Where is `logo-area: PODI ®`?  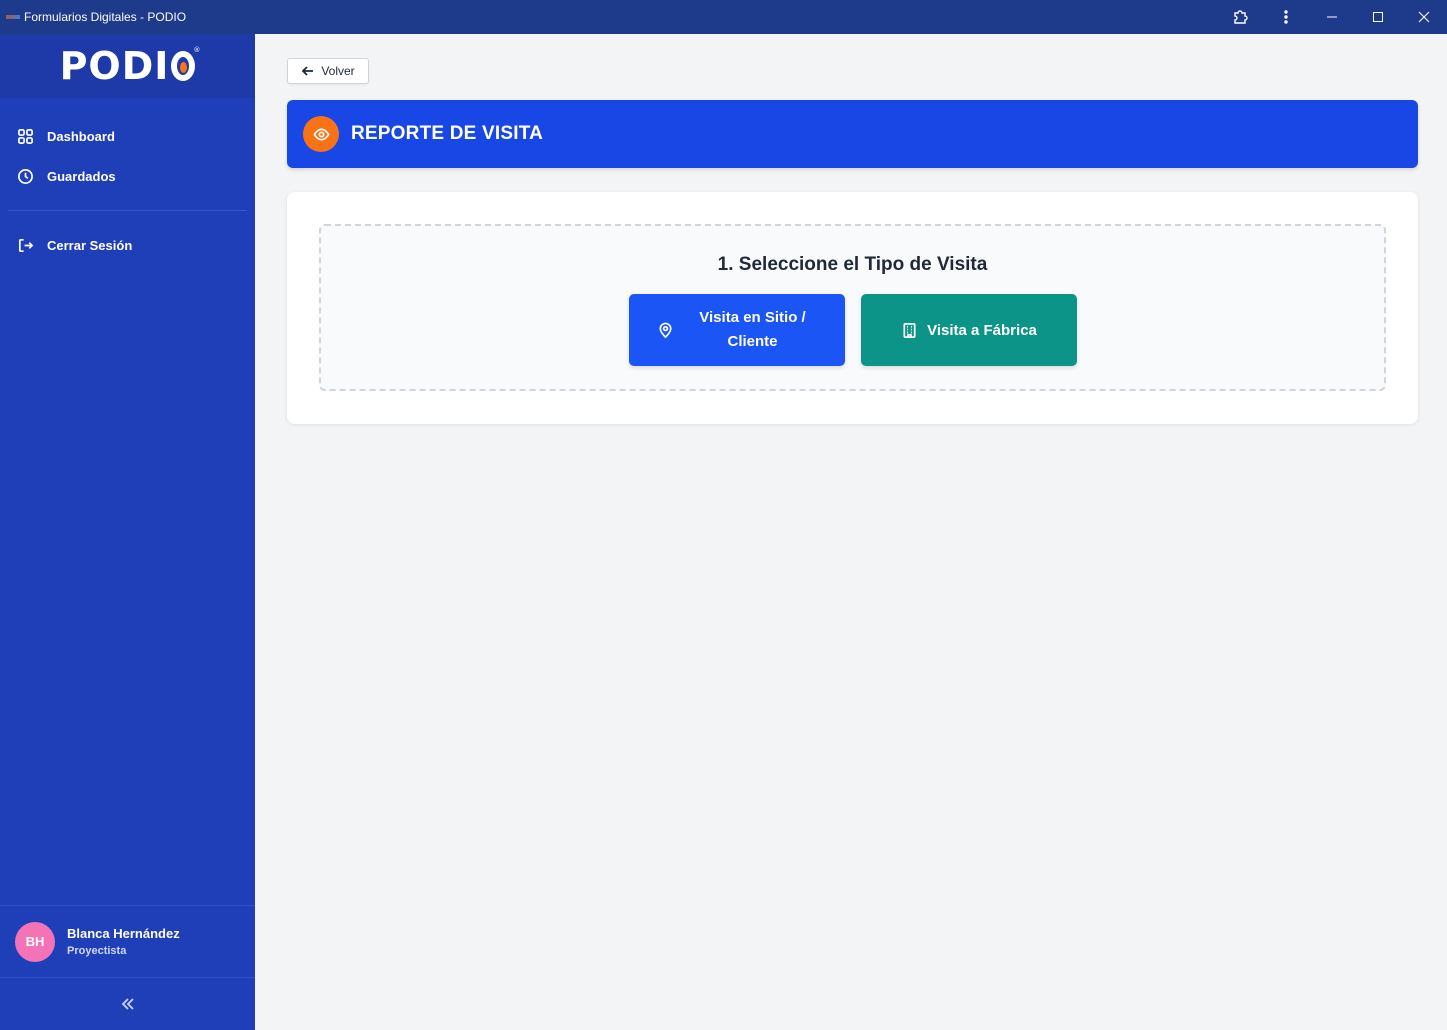
logo-area: PODI ® is located at coordinates (127, 66).